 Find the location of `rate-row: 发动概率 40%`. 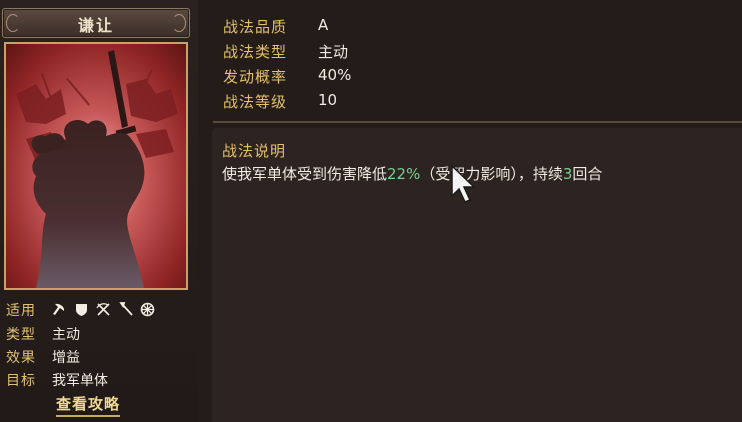

rate-row: 发动概率 40% is located at coordinates (287, 77).